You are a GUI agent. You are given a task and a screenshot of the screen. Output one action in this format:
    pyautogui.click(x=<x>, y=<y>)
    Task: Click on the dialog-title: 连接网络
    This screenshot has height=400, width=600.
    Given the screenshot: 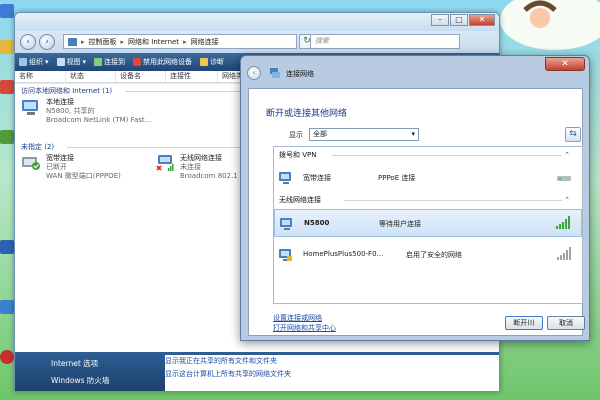 What is the action you would take?
    pyautogui.click(x=300, y=74)
    